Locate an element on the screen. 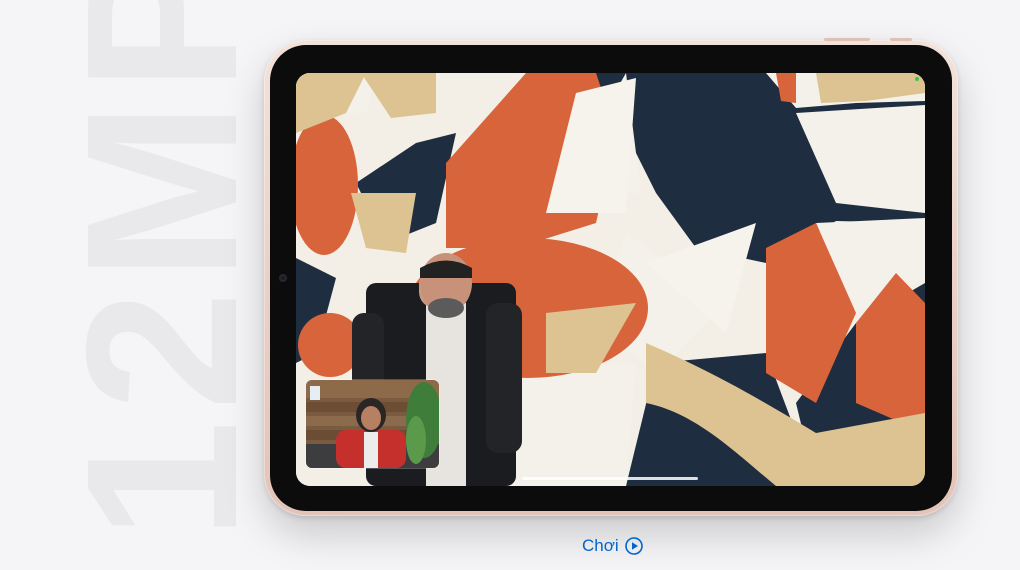 The width and height of the screenshot is (1020, 570). power-button is located at coordinates (901, 39).